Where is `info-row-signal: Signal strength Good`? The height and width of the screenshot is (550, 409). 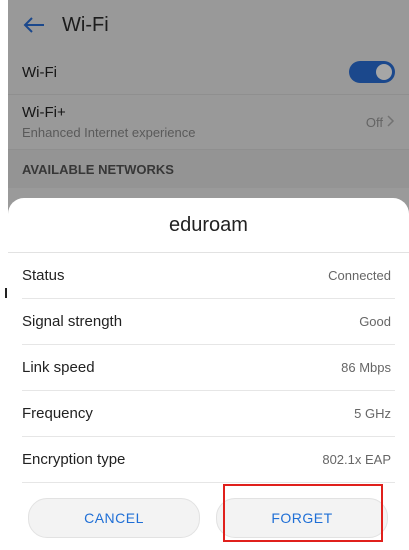 info-row-signal: Signal strength Good is located at coordinates (208, 322).